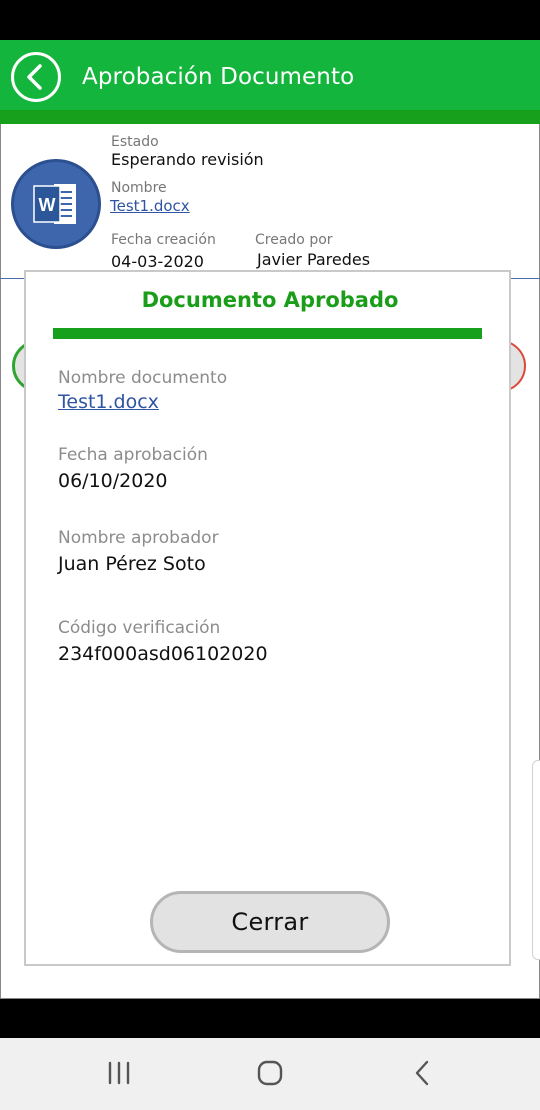 The image size is (540, 1110). Describe the element at coordinates (163, 240) in the screenshot. I see `fecha-creacion-label: Fecha creación` at that location.